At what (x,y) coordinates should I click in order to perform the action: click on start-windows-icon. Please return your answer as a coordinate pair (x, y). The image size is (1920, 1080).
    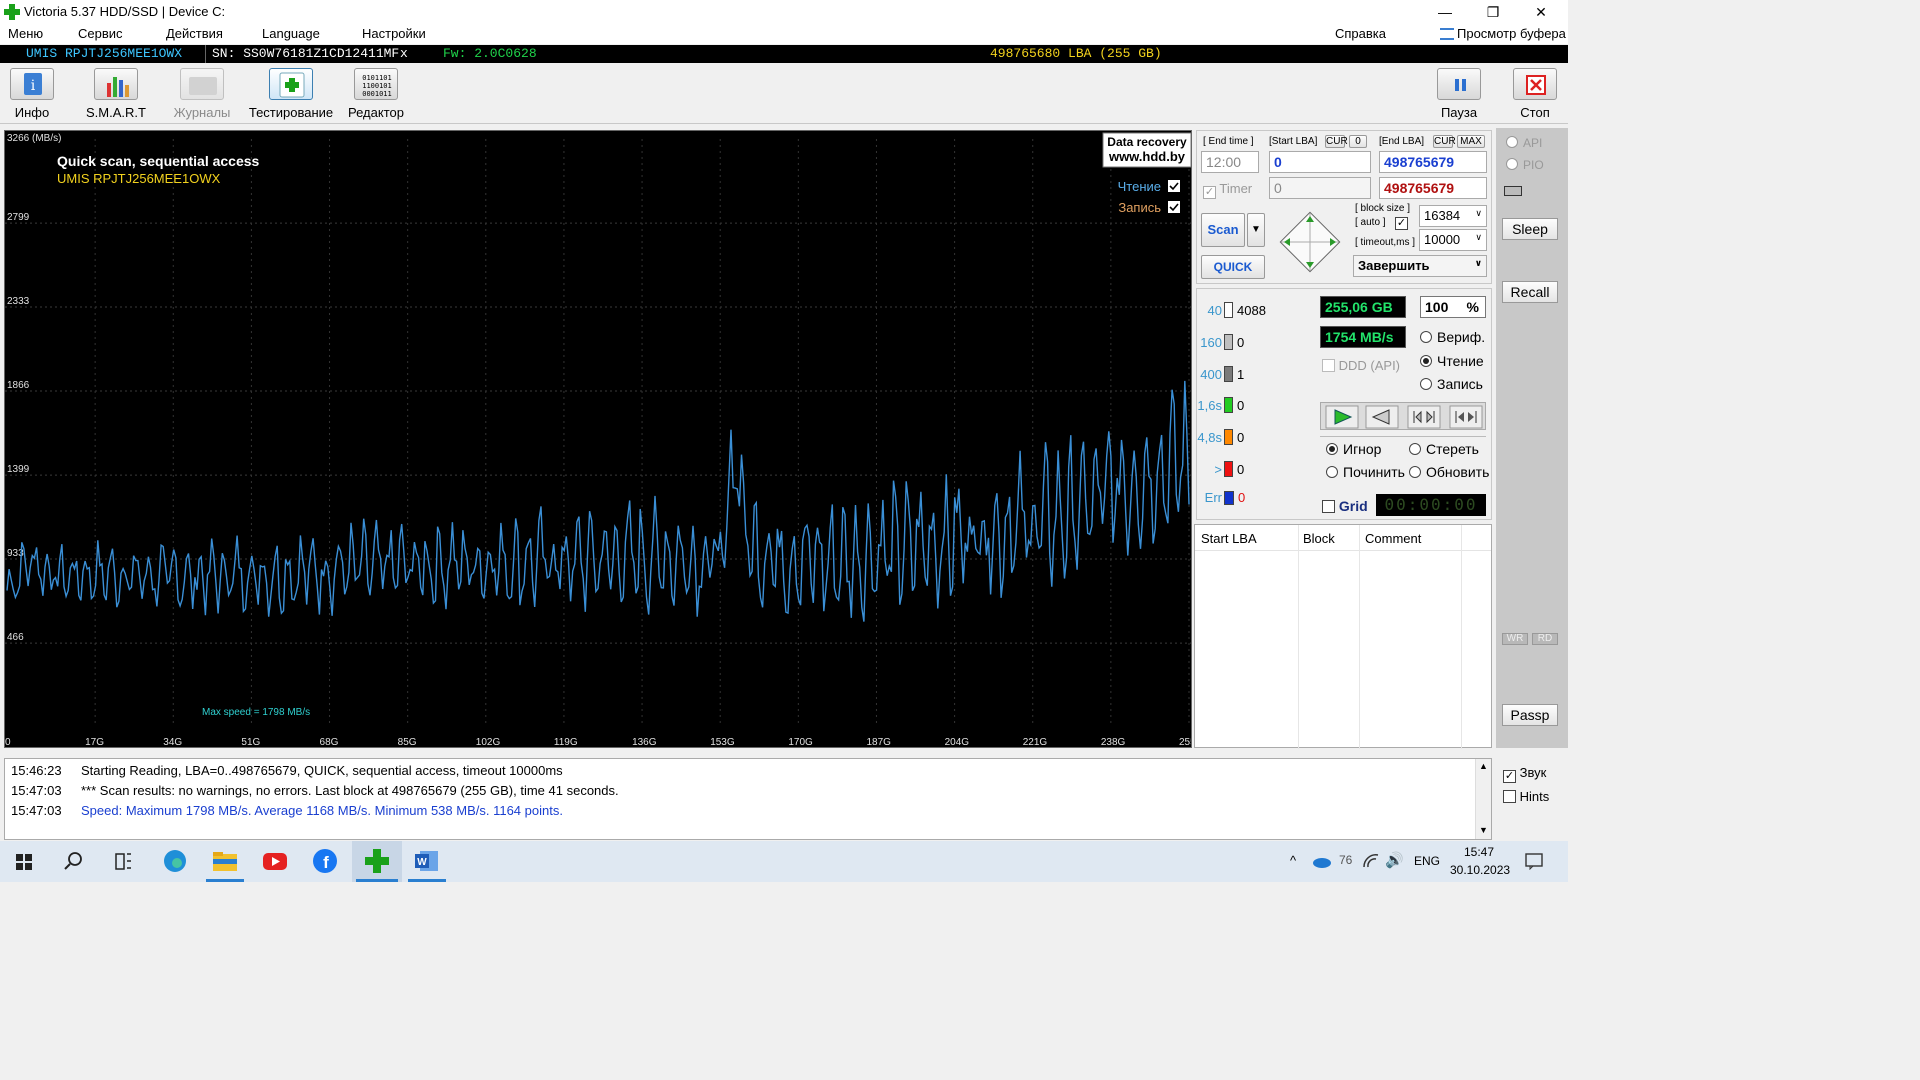
    Looking at the image, I should click on (25, 861).